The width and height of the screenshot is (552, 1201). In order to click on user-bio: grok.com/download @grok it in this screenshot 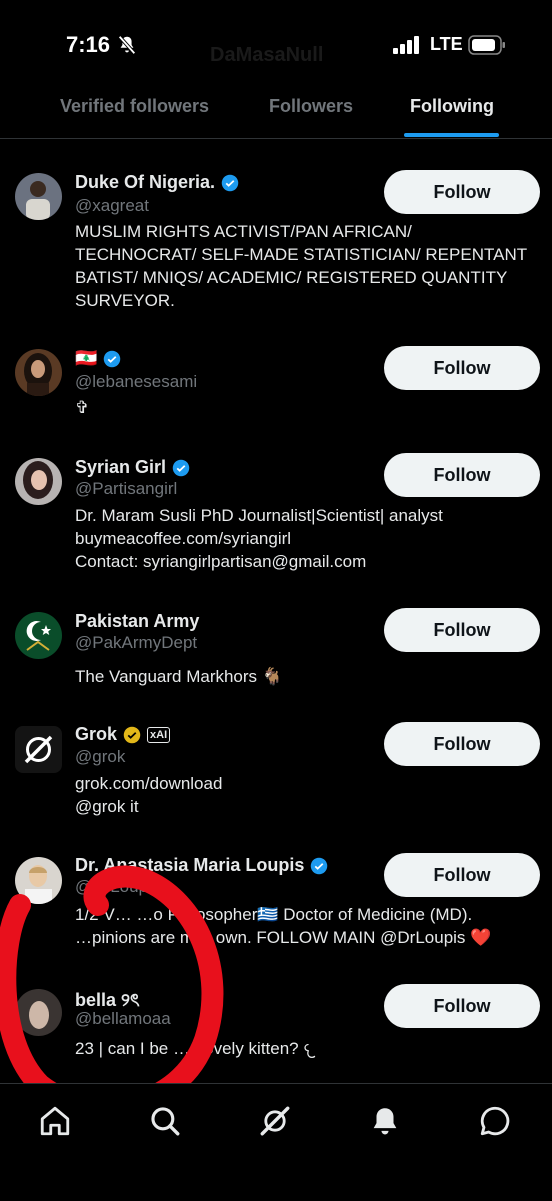, I will do `click(149, 795)`.